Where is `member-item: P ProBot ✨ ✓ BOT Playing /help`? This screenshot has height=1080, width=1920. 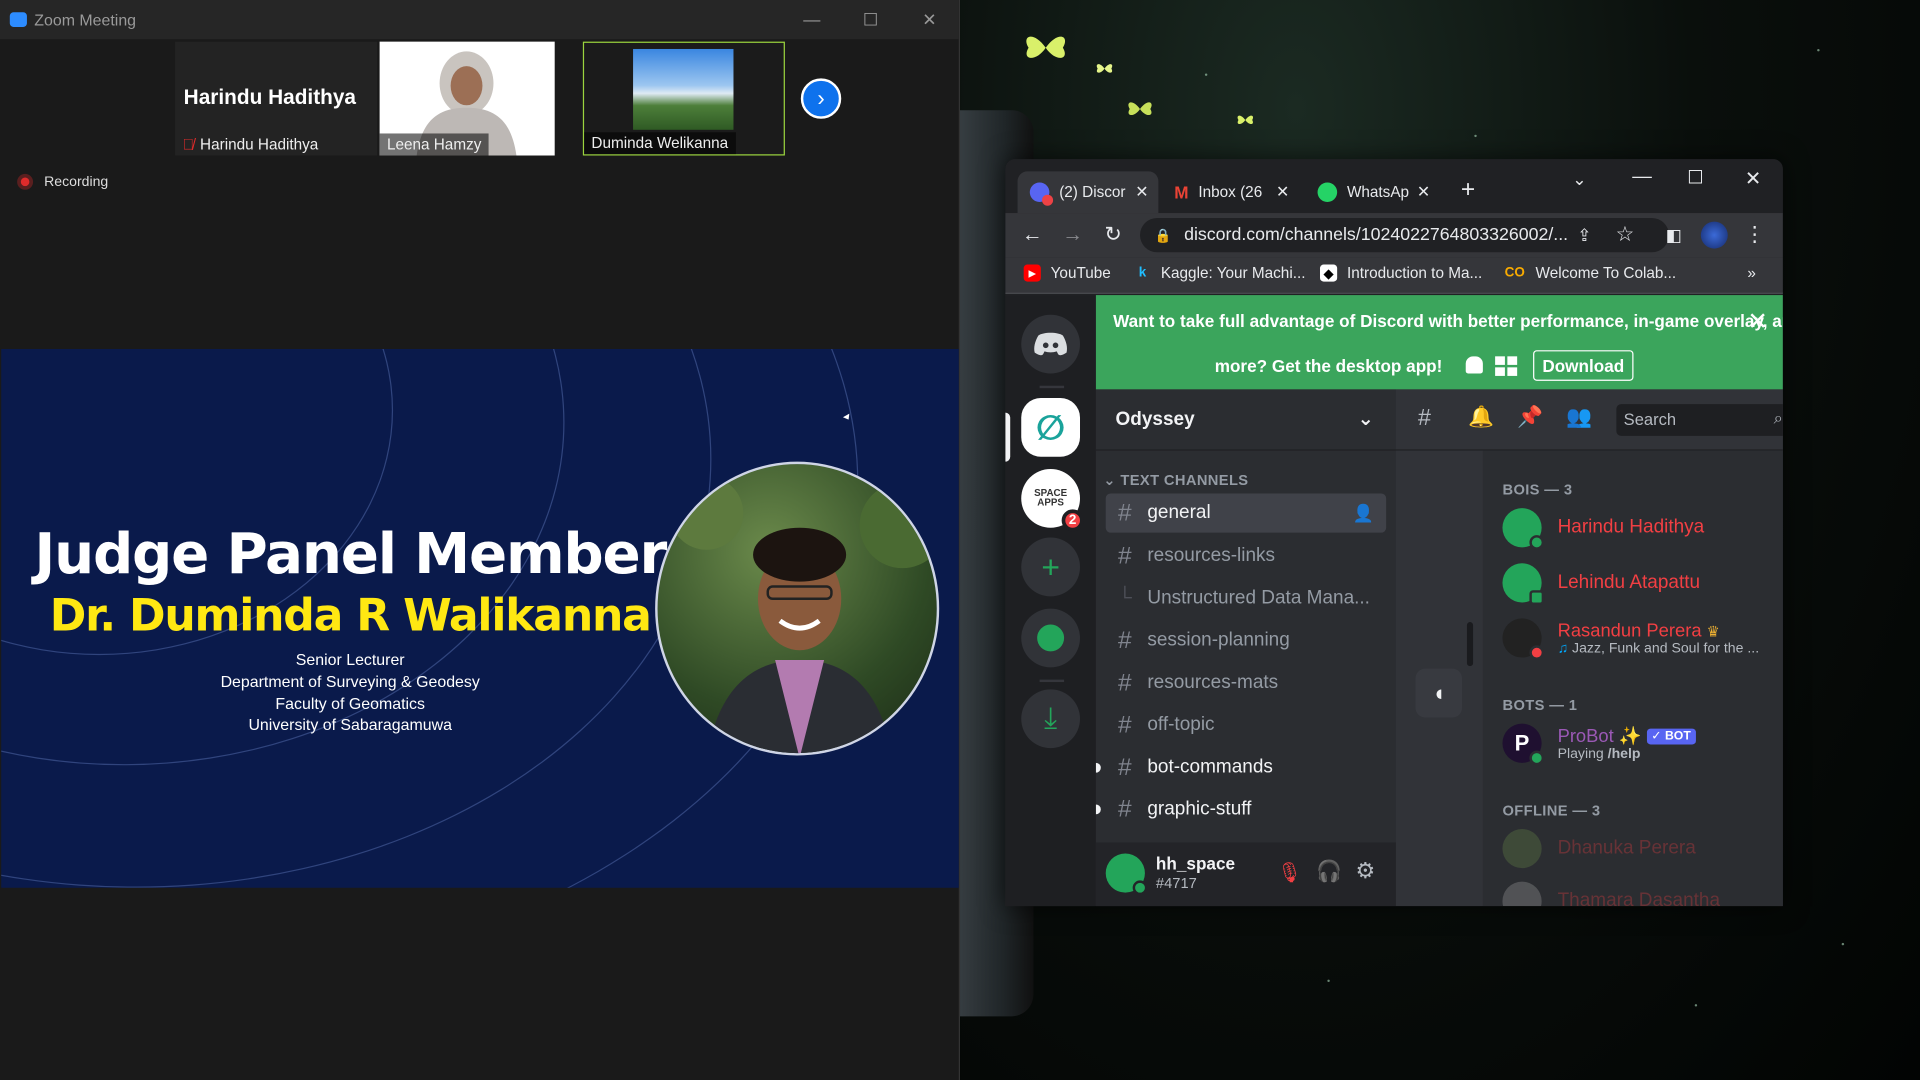
member-item: P ProBot ✨ ✓ BOT Playing /help is located at coordinates (1640, 743).